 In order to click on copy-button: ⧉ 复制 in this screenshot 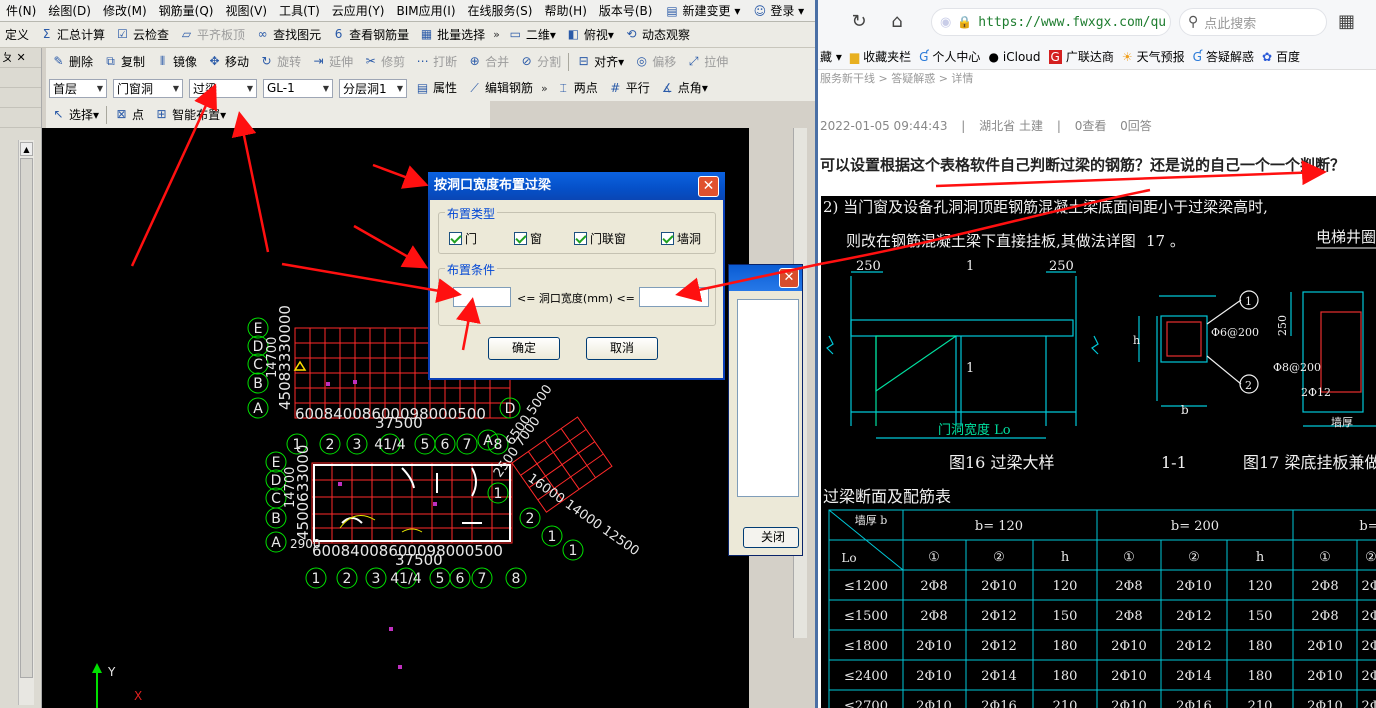, I will do `click(124, 62)`.